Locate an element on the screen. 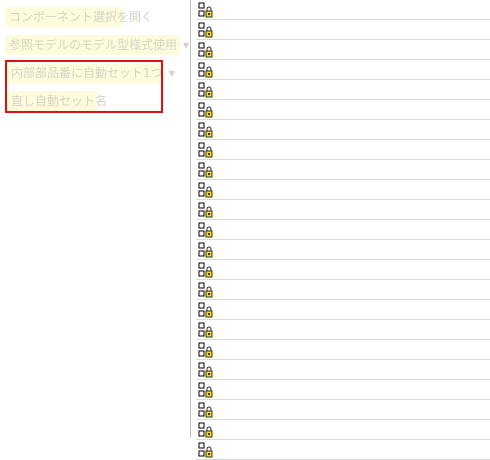 This screenshot has width=490, height=460. reference-model-mode-label: 参照モデルのモデル型様式使用 is located at coordinates (93, 45).